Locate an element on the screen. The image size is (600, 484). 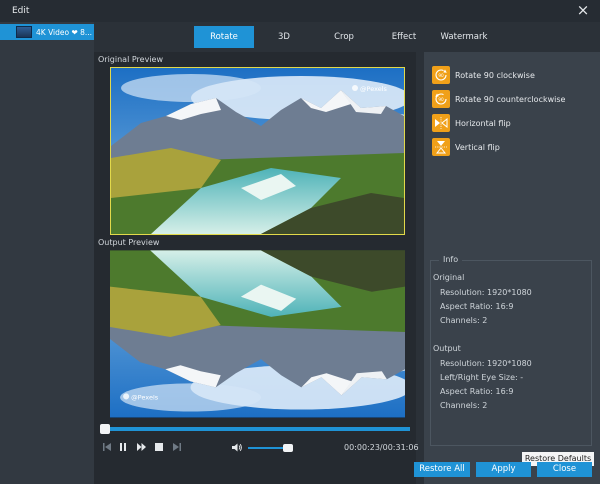
stop-icon is located at coordinates (159, 447).